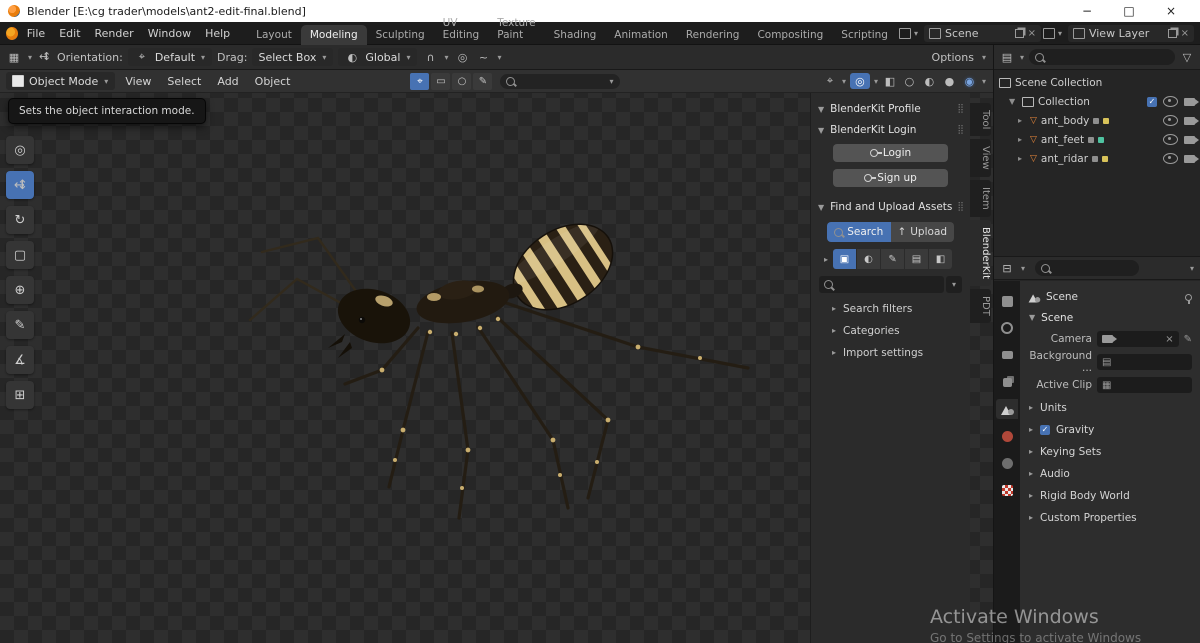 The width and height of the screenshot is (1200, 643). What do you see at coordinates (949, 81) in the screenshot?
I see `shading-material-button: ●` at bounding box center [949, 81].